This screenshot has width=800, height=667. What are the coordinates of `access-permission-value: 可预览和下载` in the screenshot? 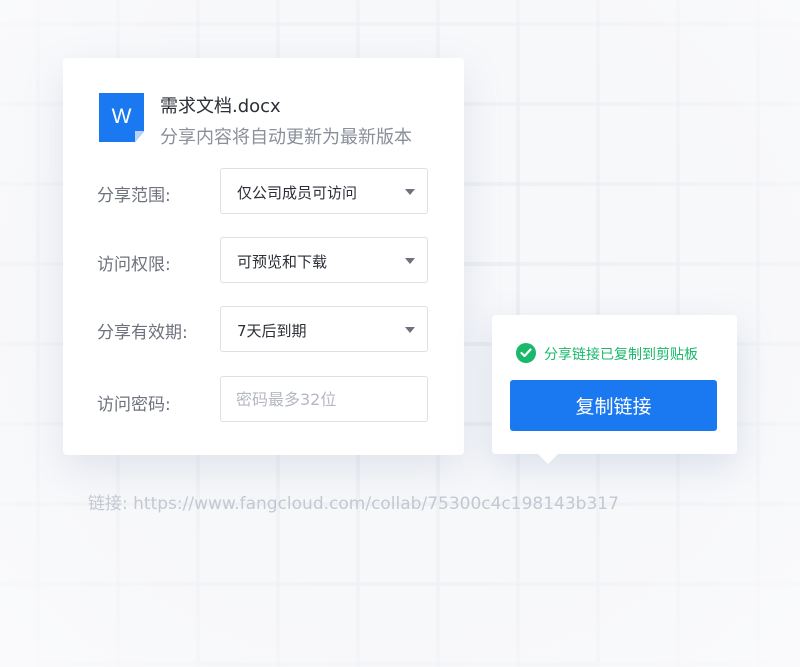 It's located at (282, 262).